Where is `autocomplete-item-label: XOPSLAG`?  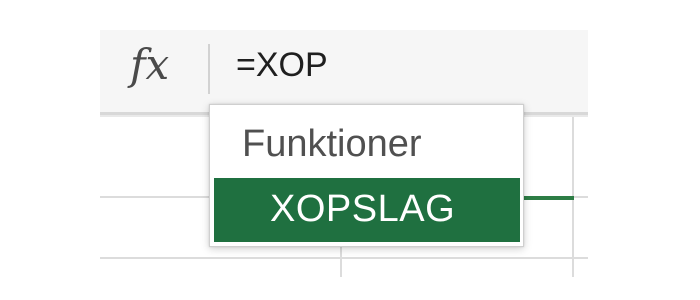
autocomplete-item-label: XOPSLAG is located at coordinates (363, 209).